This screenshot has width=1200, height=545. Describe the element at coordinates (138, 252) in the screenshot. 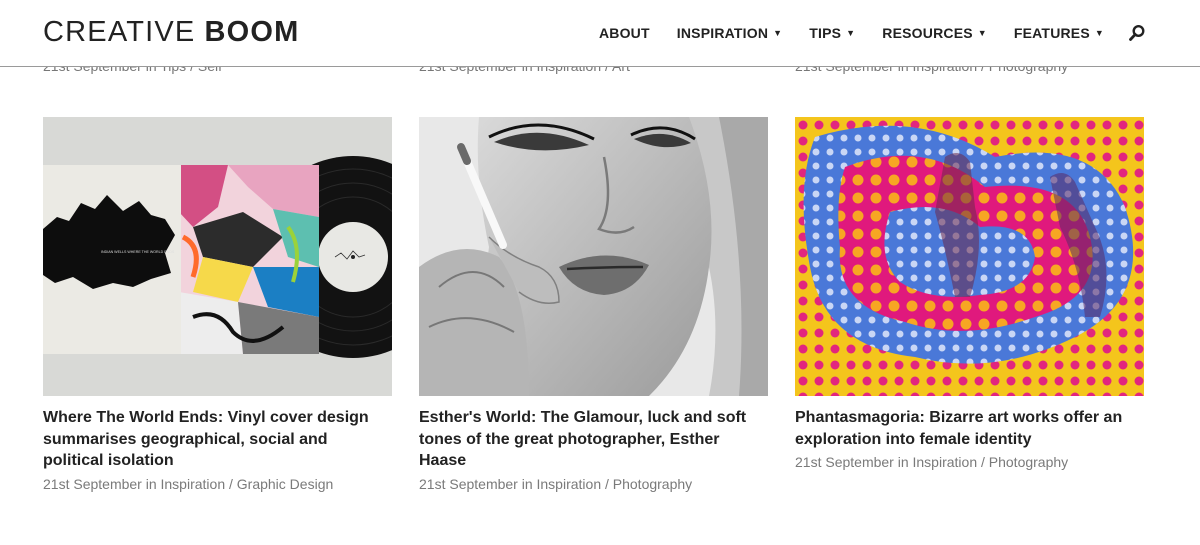

I see `sleeve-text: INDIAN WELLS WHERE THE WORLD ENDS` at that location.